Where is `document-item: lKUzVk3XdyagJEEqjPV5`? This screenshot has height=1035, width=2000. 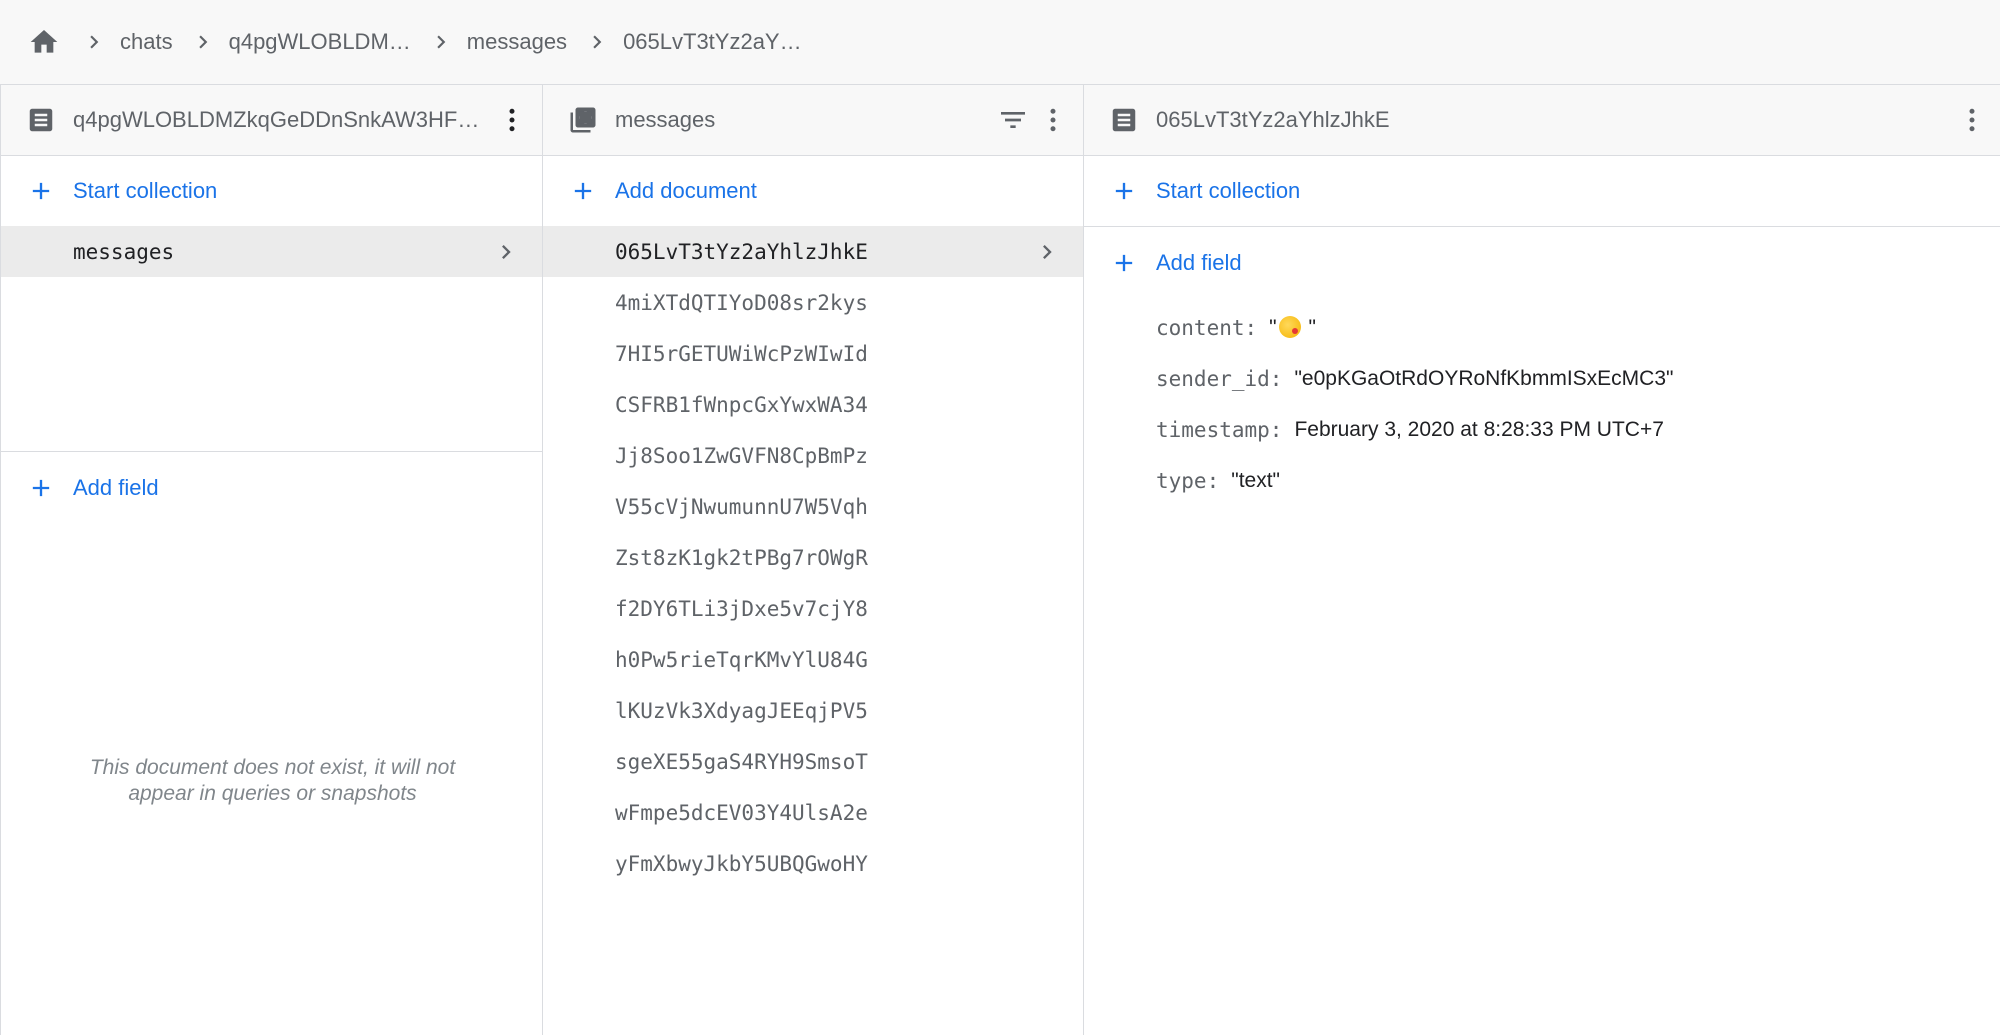
document-item: lKUzVk3XdyagJEEqjPV5 is located at coordinates (813, 710).